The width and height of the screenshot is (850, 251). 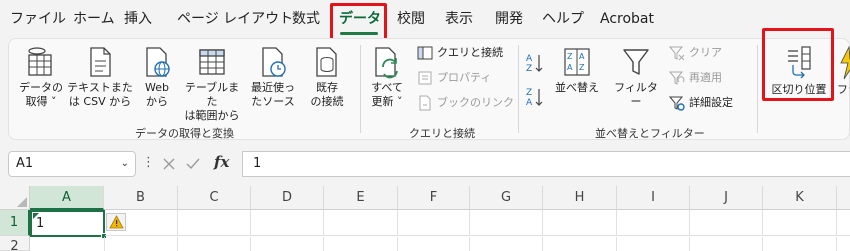 What do you see at coordinates (434, 198) in the screenshot?
I see `column-header-f: F` at bounding box center [434, 198].